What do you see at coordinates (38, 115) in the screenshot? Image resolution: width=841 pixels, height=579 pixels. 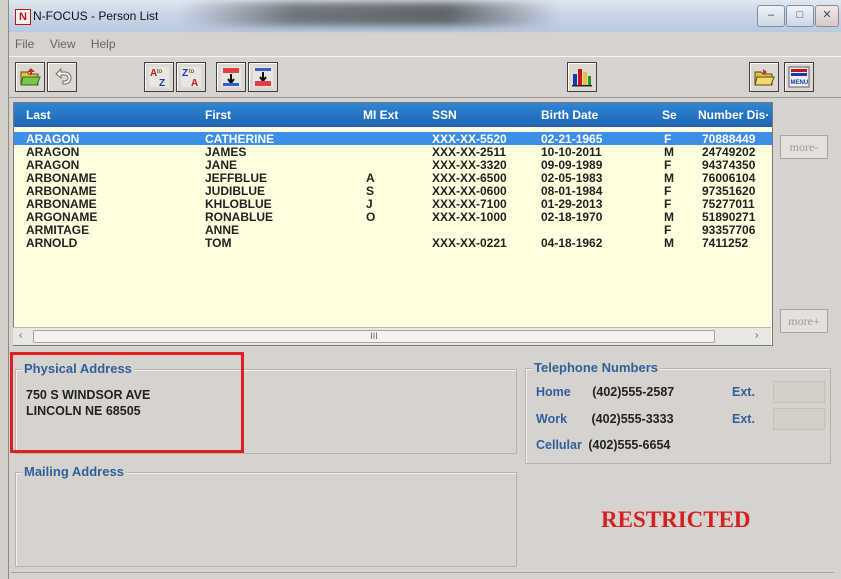 I see `column-last: Last` at bounding box center [38, 115].